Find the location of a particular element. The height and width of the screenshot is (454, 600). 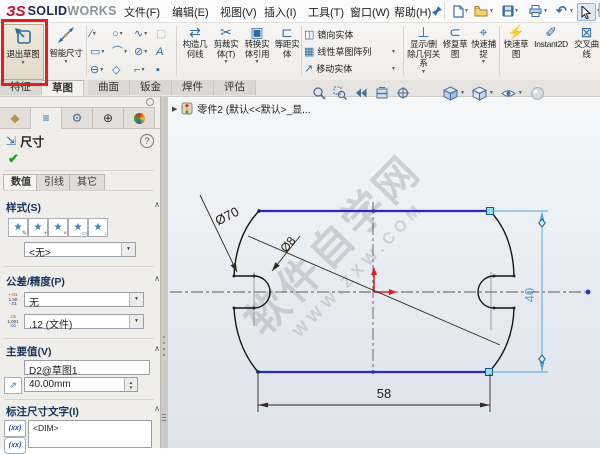

ok-check-icon: ✔ is located at coordinates (13, 159).